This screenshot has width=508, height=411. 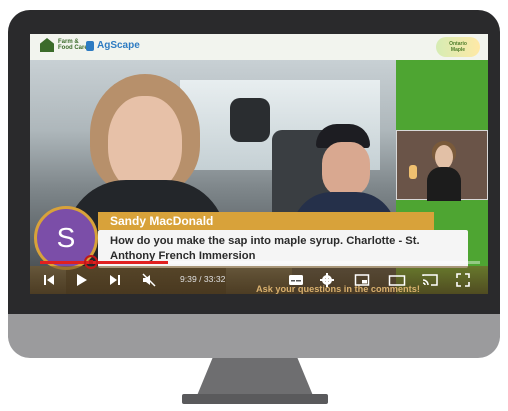 I want to click on fullscreen-icon, so click(x=463, y=281).